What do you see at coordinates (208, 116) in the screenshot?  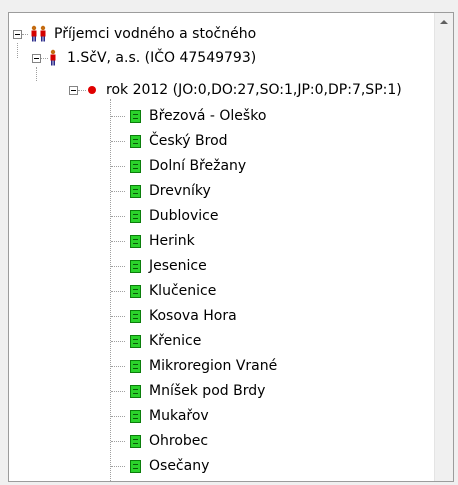 I see `tree-node-label: Březová - Oleško` at bounding box center [208, 116].